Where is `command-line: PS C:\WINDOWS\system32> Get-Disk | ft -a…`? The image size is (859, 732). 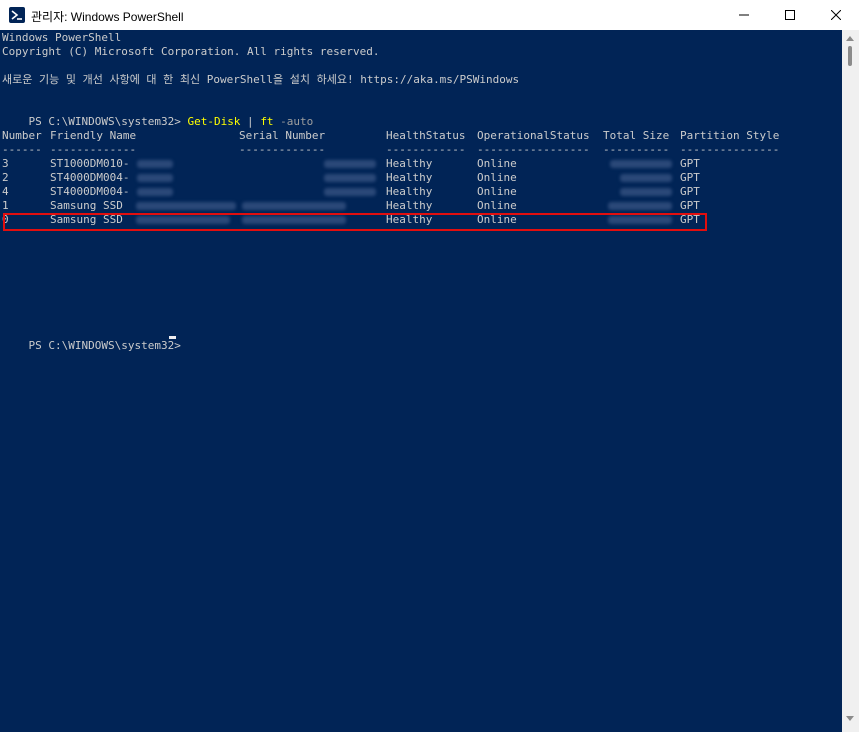
command-line: PS C:\WINDOWS\system32> Get-Disk | ft -a… is located at coordinates (158, 114).